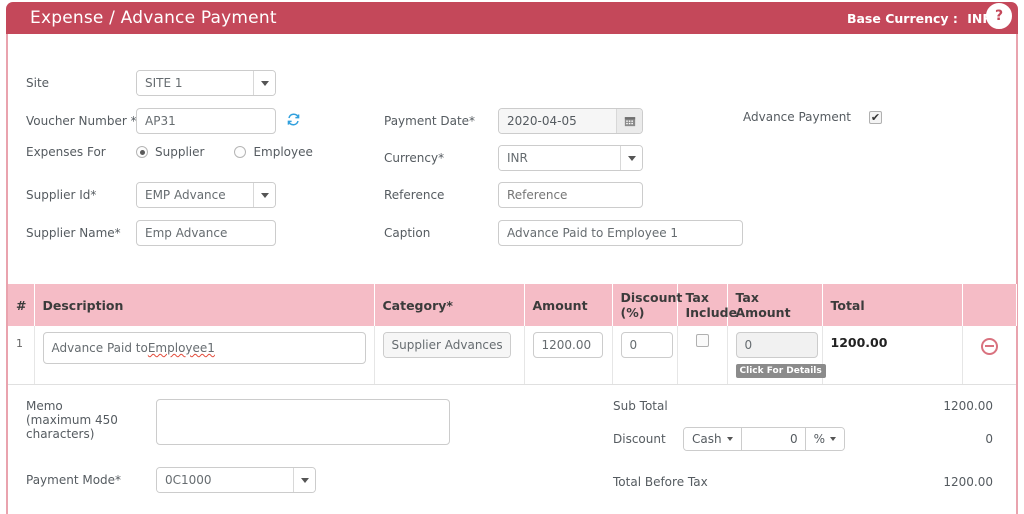 Image resolution: width=1024 pixels, height=514 pixels. I want to click on payment-date-label: Payment Date*, so click(430, 121).